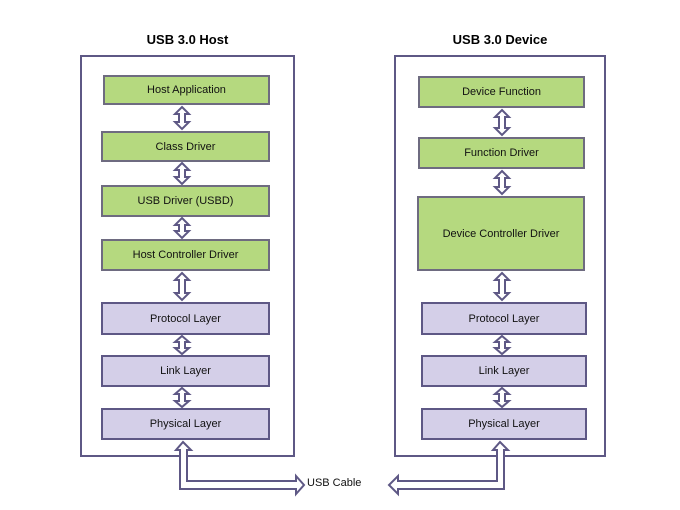 This screenshot has width=680, height=510. Describe the element at coordinates (334, 483) in the screenshot. I see `usb-cable-label: USB Cable` at that location.